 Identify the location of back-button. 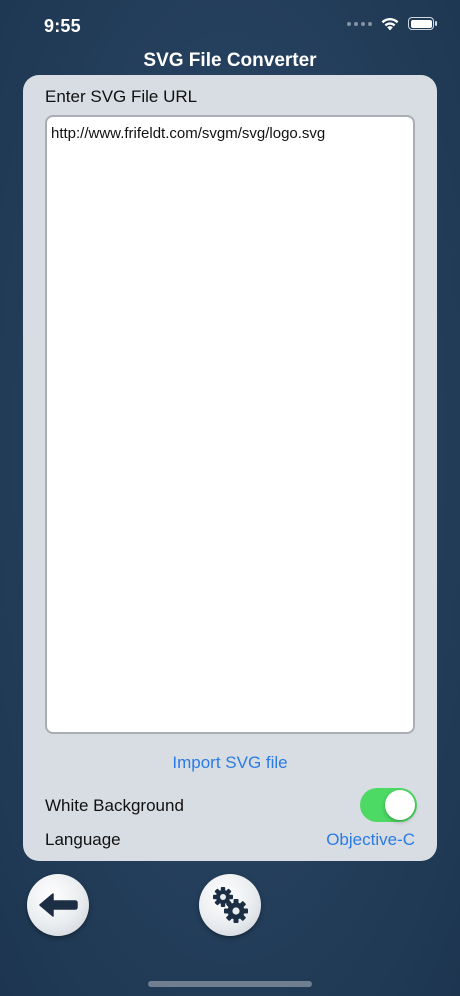
(58, 905).